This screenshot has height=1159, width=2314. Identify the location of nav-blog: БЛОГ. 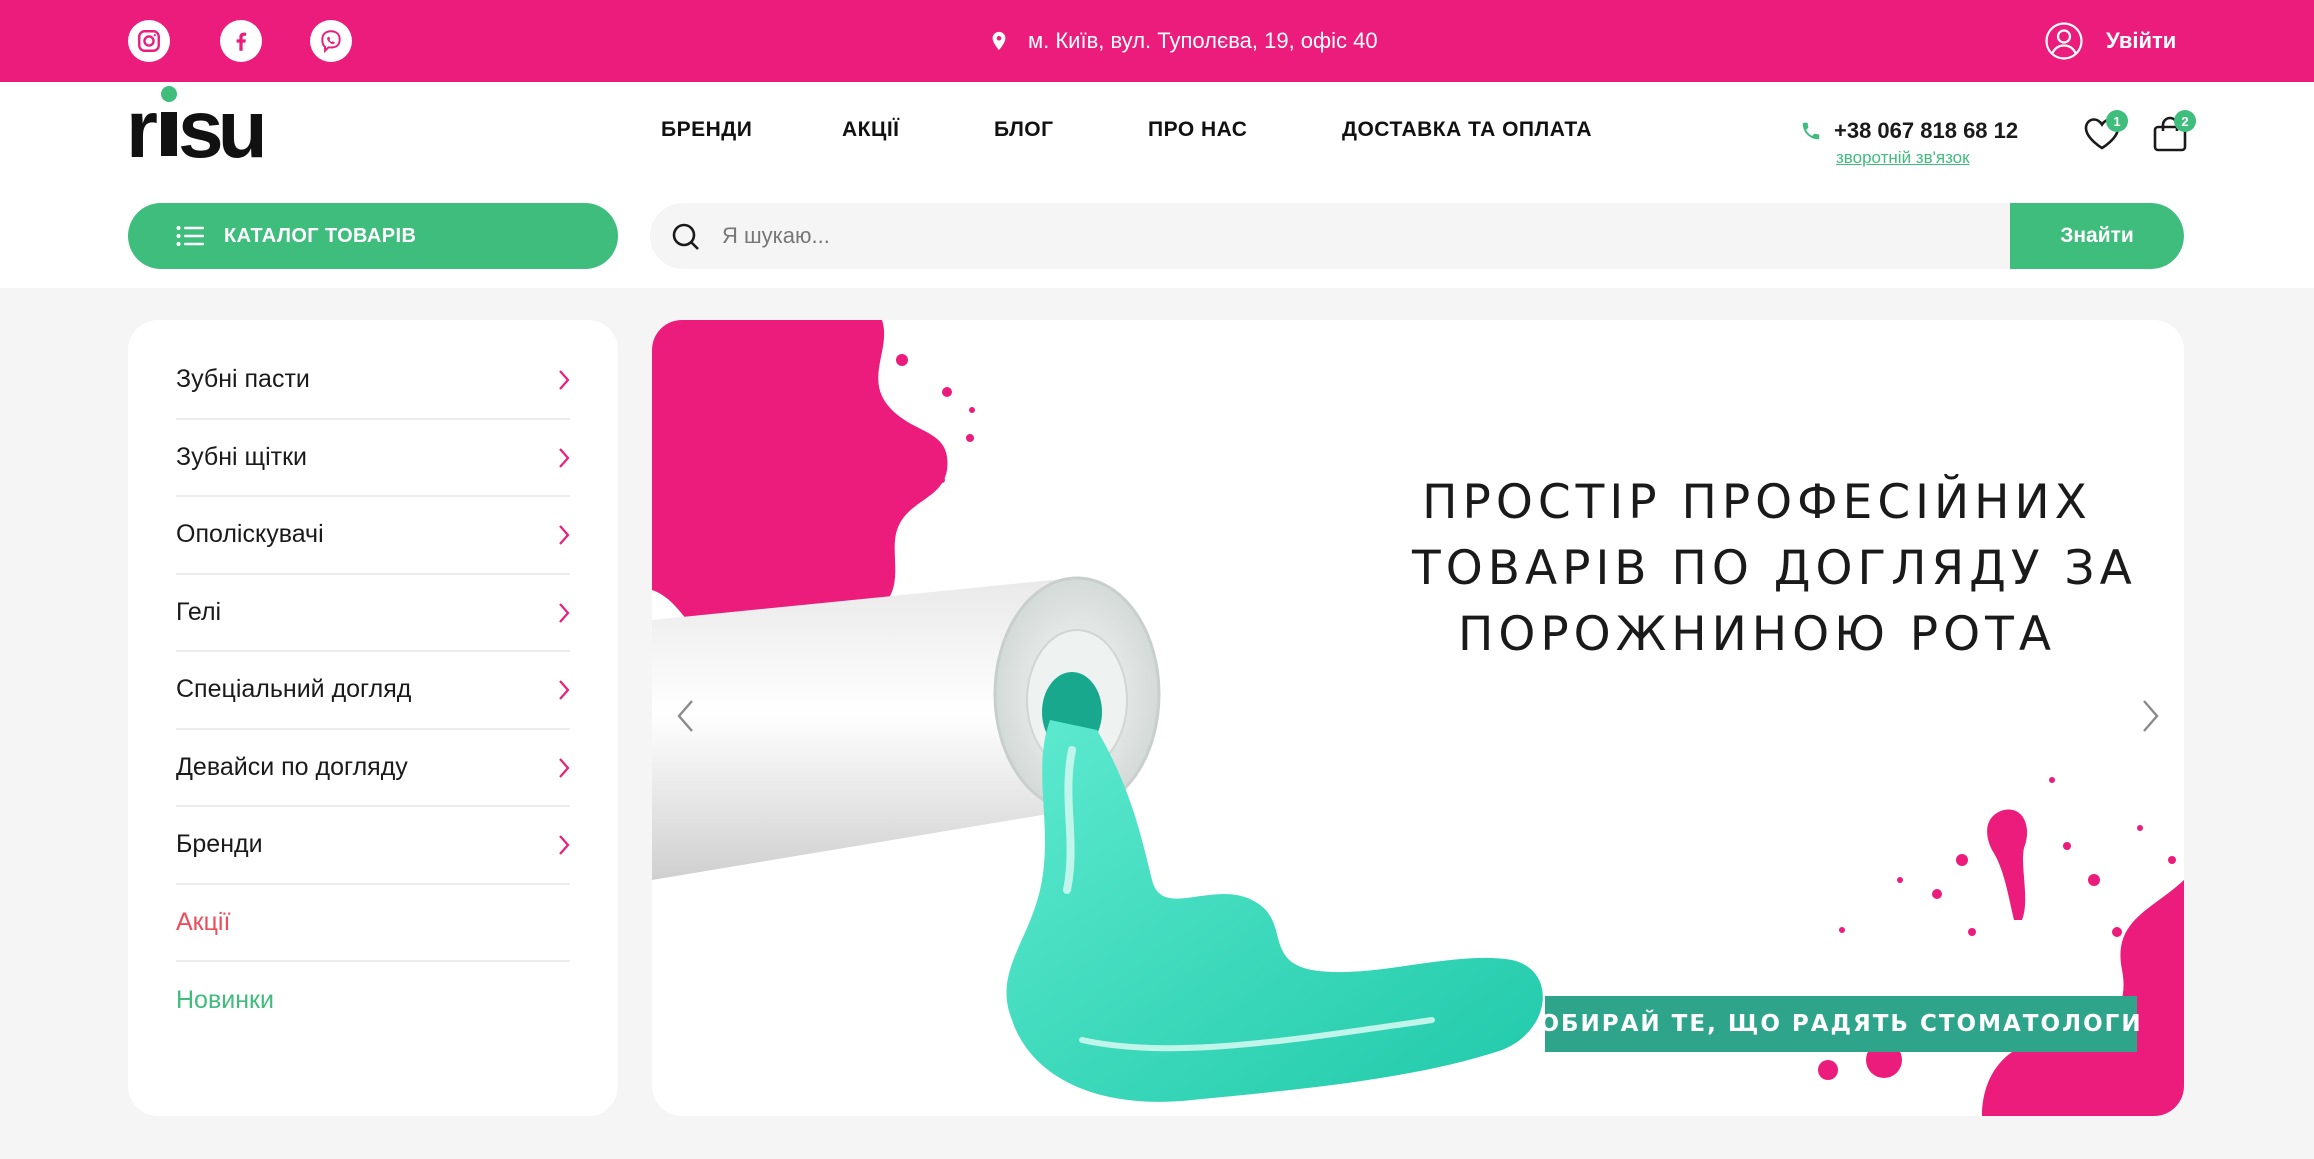
(1024, 130).